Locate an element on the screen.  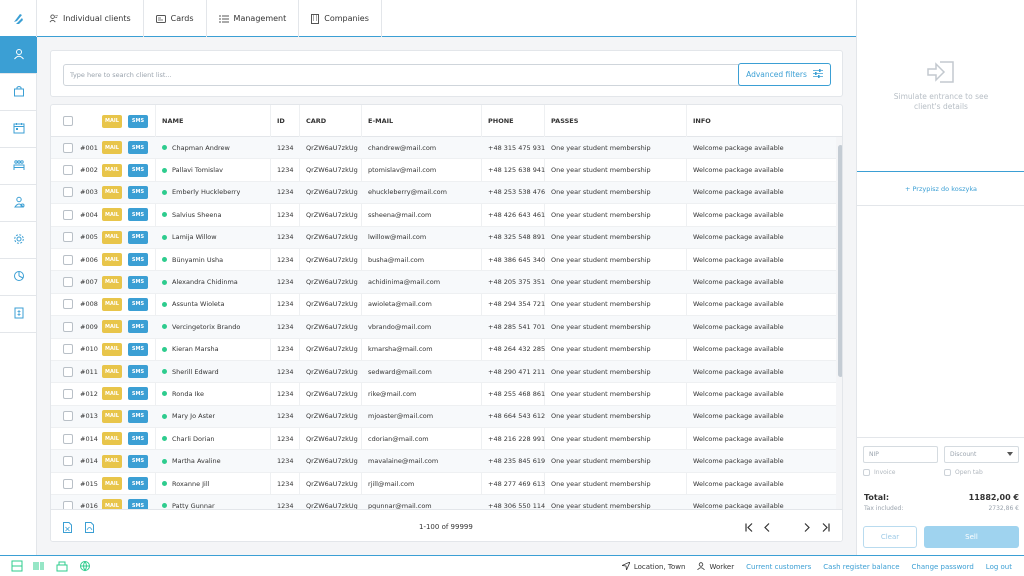
search-input is located at coordinates (416, 75).